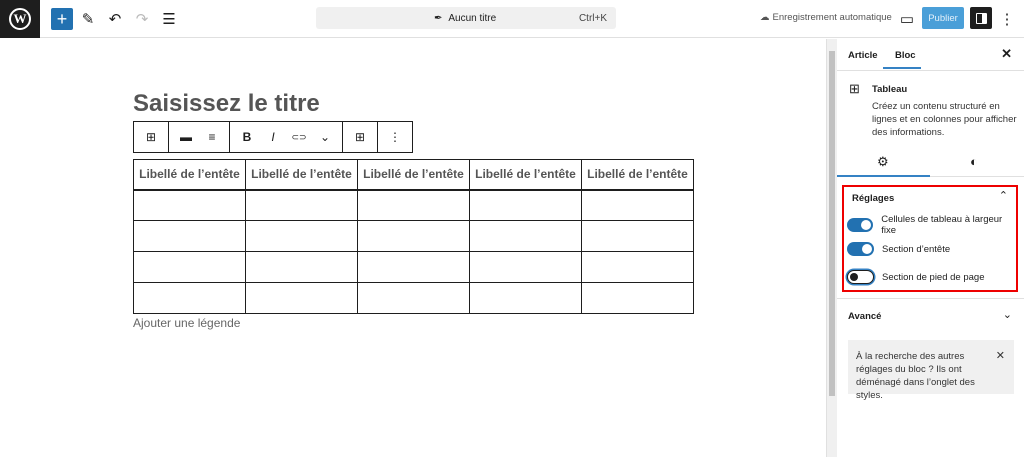 This screenshot has height=457, width=1024. I want to click on document-overview-icon: ☰, so click(169, 19).